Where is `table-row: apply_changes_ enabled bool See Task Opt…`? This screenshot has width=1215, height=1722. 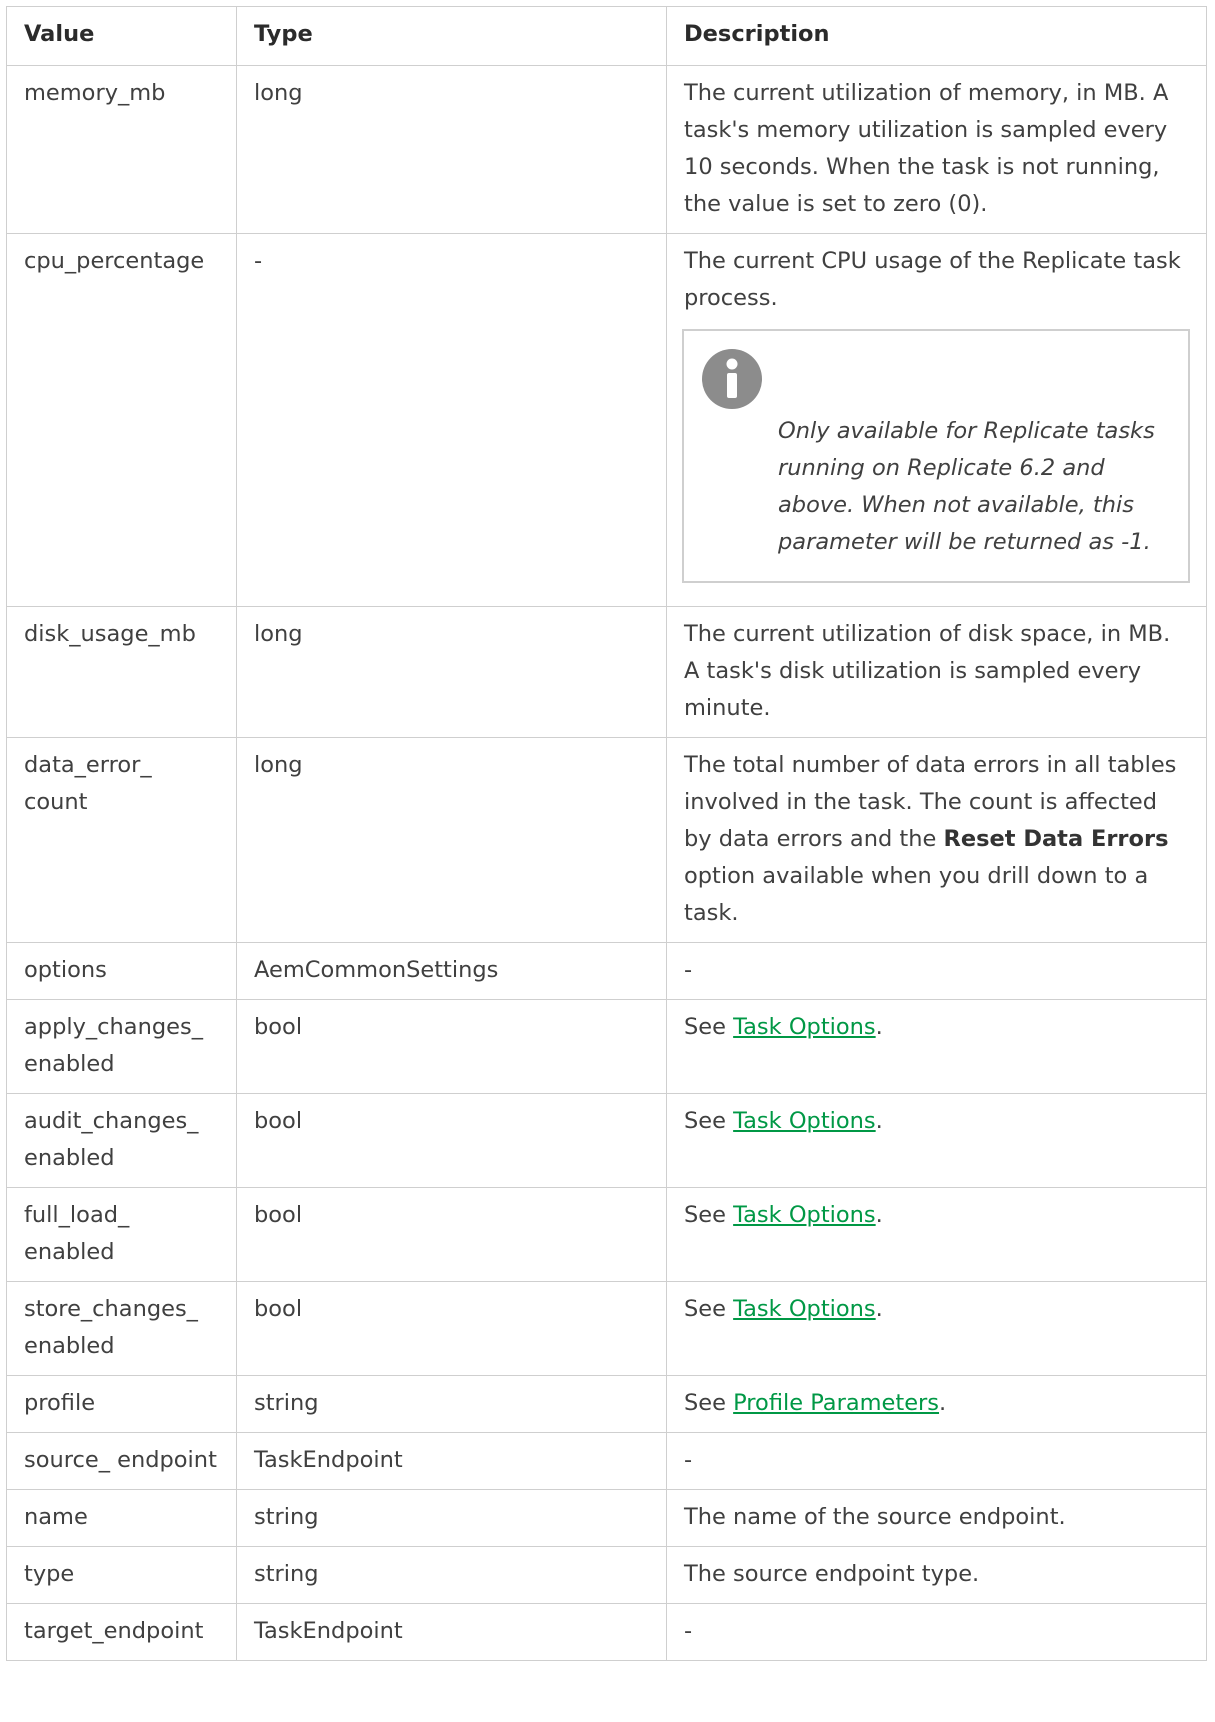
table-row: apply_changes_ enabled bool See Task Opt… is located at coordinates (606, 1046).